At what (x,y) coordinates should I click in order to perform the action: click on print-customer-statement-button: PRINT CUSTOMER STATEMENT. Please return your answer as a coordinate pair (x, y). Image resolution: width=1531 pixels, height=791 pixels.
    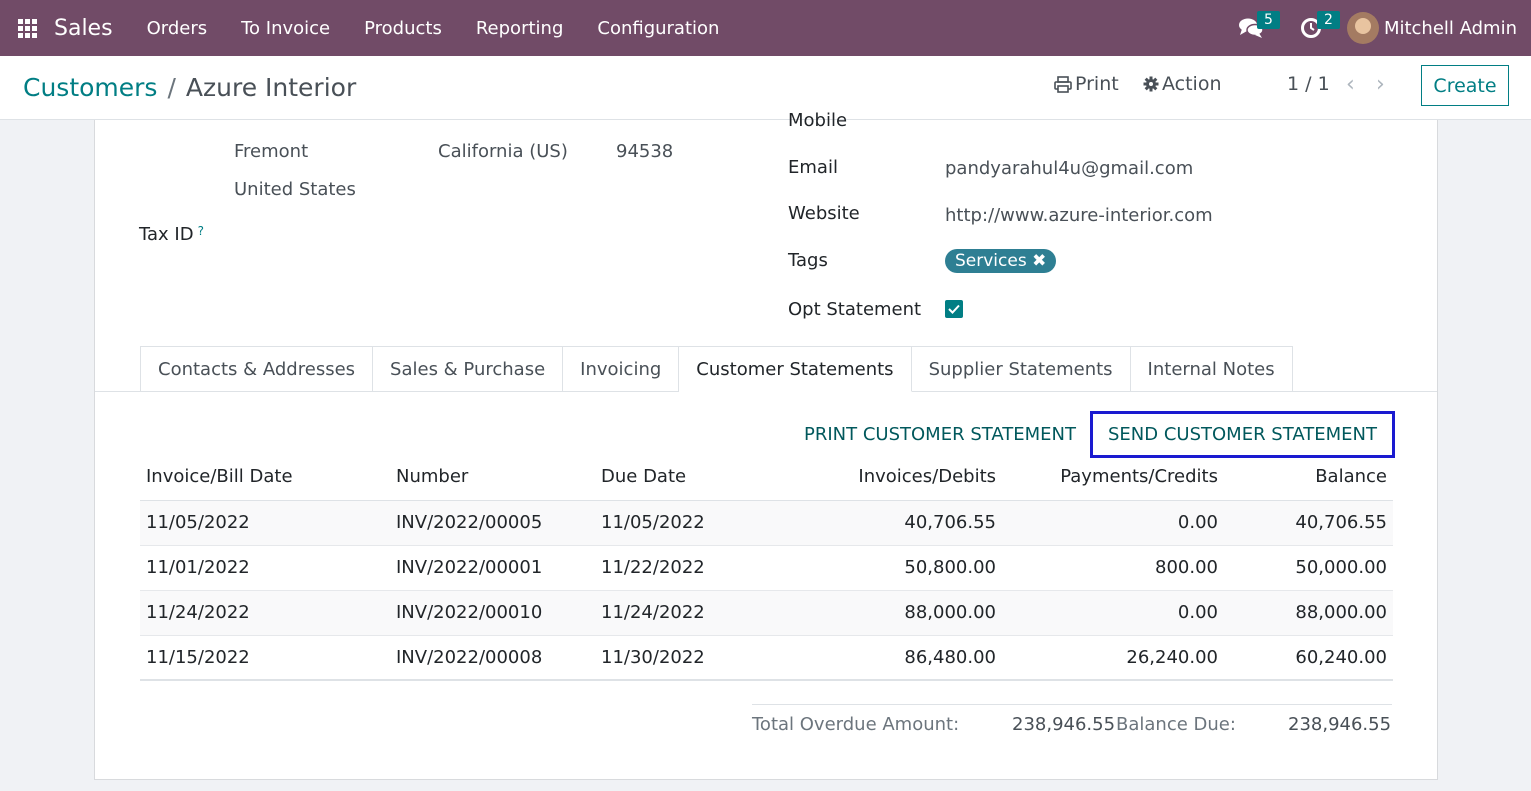
    Looking at the image, I should click on (940, 434).